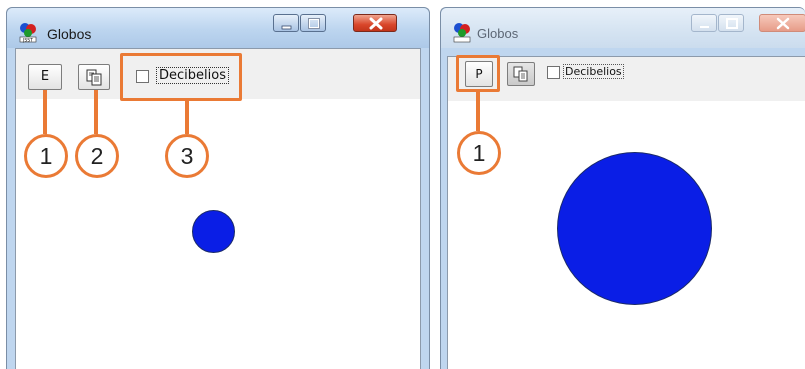 This screenshot has height=369, width=805. What do you see at coordinates (187, 156) in the screenshot?
I see `callout-3: 3` at bounding box center [187, 156].